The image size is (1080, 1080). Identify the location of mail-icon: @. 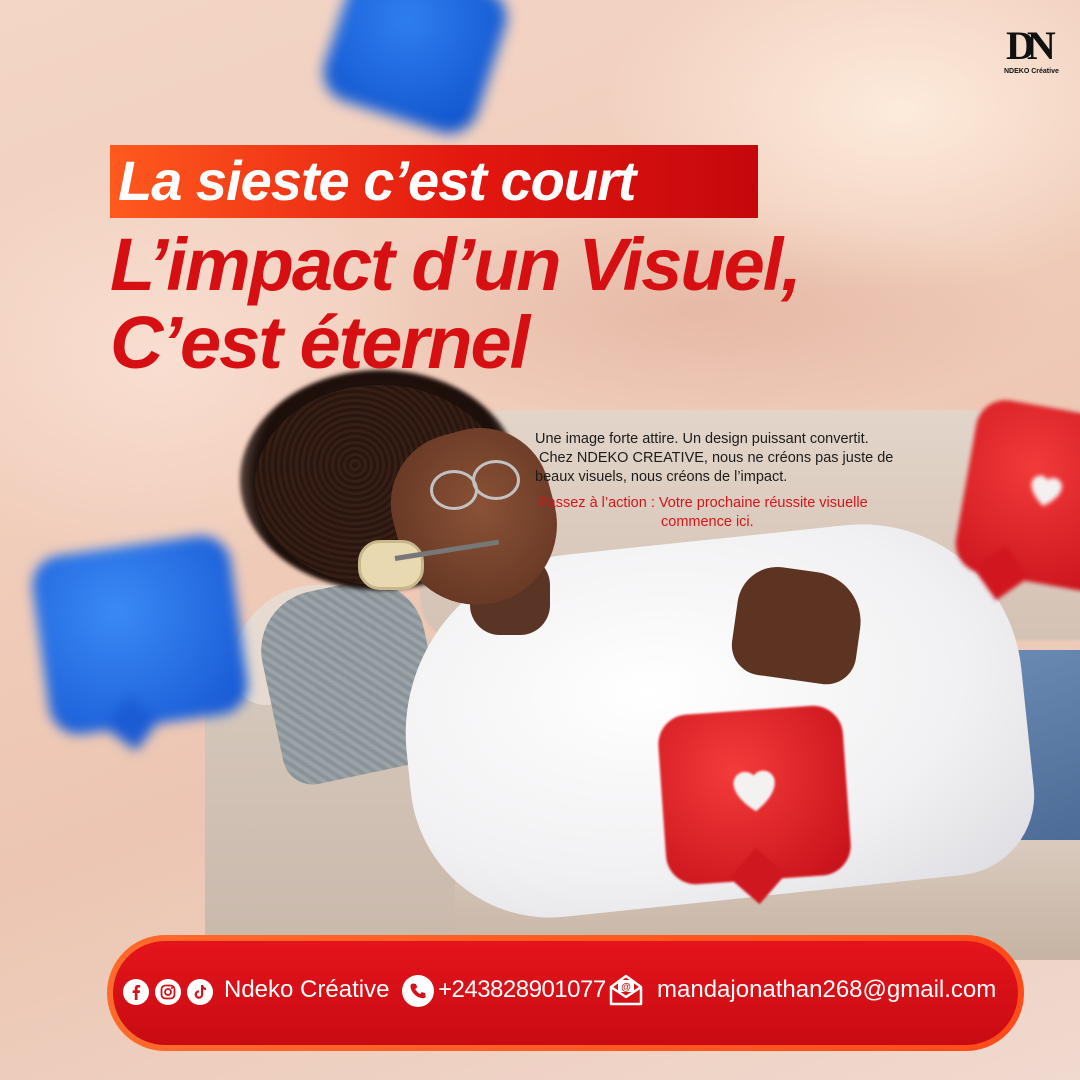
(626, 990).